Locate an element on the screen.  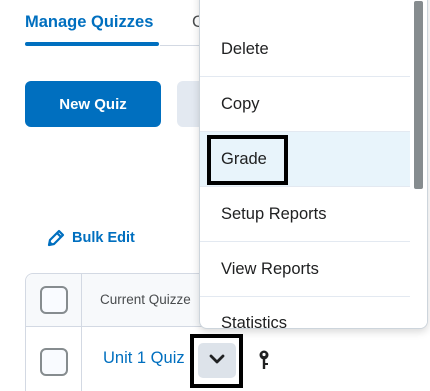
tab-manage-quizzes: Manage Quizzes is located at coordinates (89, 22).